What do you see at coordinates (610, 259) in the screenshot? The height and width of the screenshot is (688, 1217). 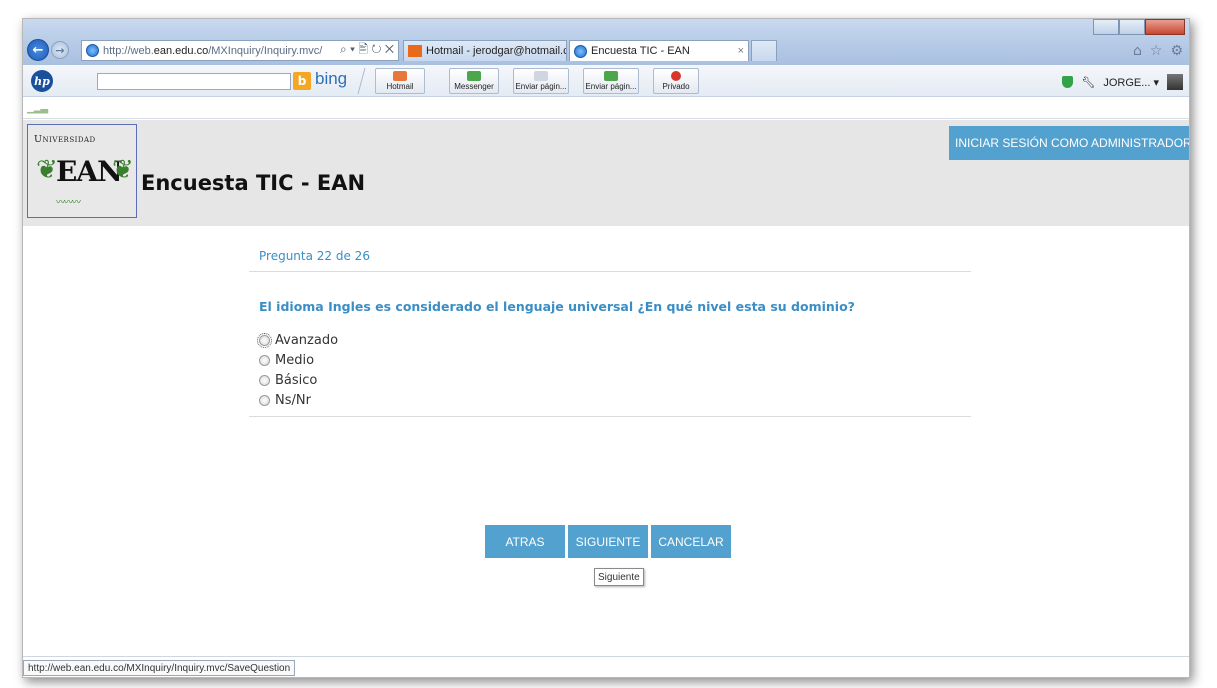 I see `question-progress: Pregunta 22 de 26` at bounding box center [610, 259].